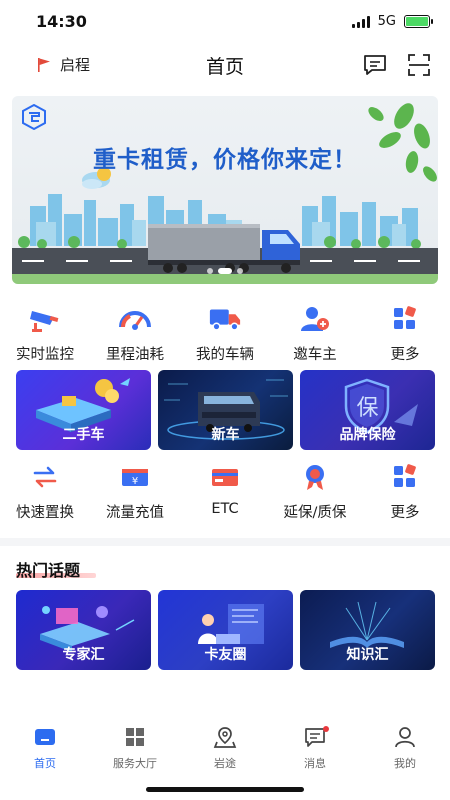 This screenshot has height=800, width=450. I want to click on home-icon, so click(45, 737).